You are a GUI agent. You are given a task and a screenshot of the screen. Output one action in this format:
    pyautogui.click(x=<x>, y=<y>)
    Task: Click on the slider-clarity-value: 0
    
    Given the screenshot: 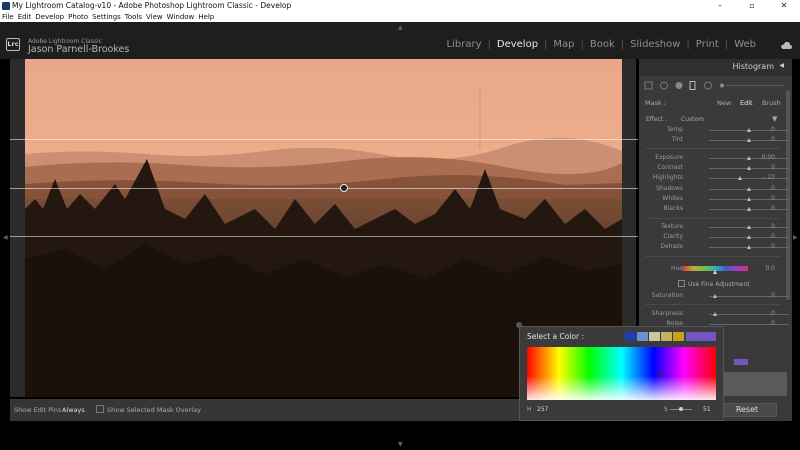 What is the action you would take?
    pyautogui.click(x=773, y=236)
    